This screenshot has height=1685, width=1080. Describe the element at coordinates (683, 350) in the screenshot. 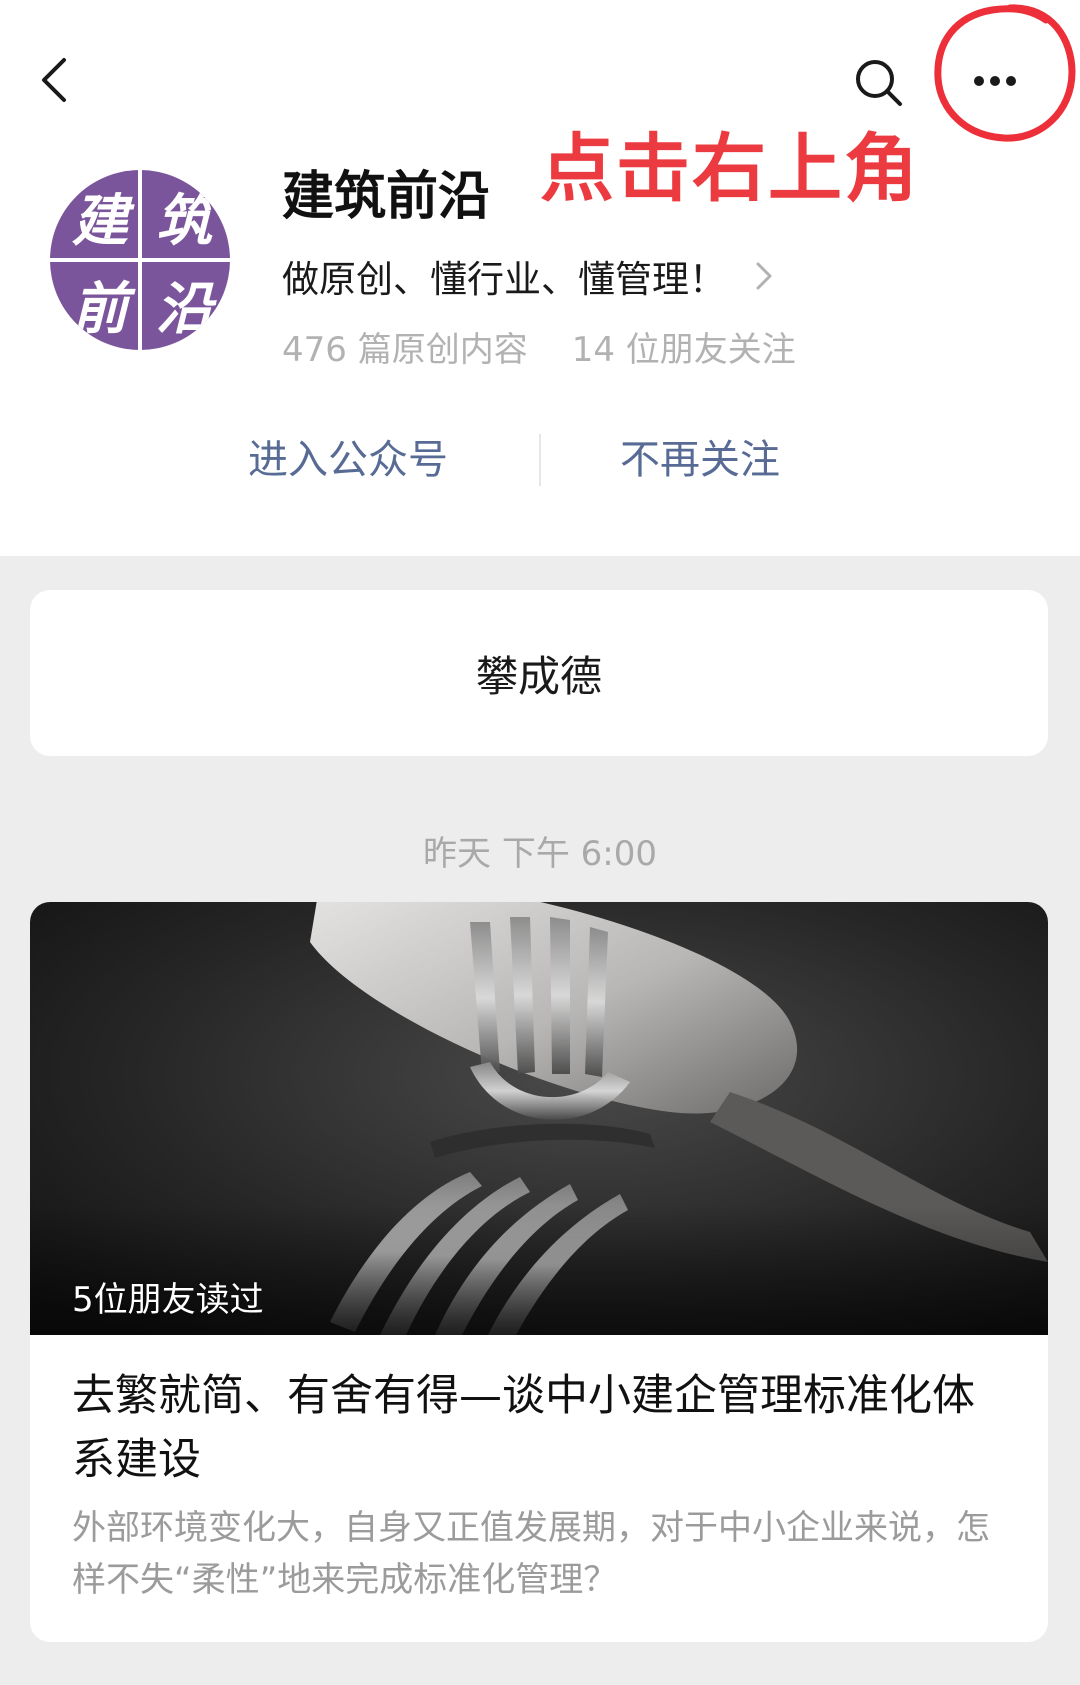

I see `friends-following: 14 位朋友关注` at that location.